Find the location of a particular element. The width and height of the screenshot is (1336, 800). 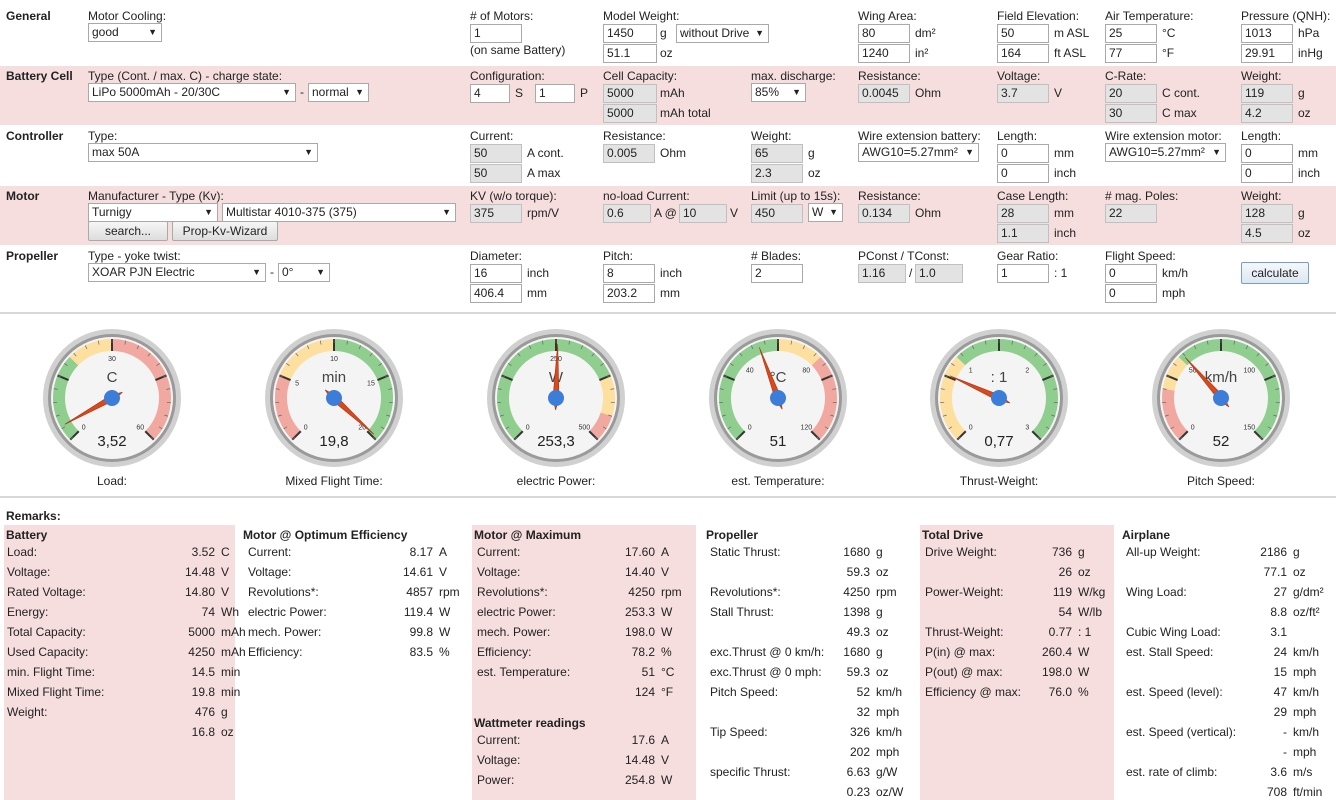

configuration-label: Configuration: is located at coordinates (507, 76).